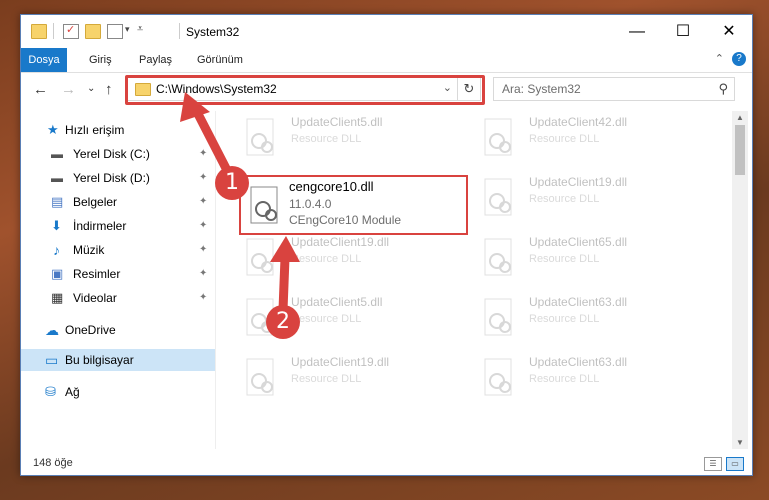  I want to click on download-icon: ⬇, so click(56, 225).